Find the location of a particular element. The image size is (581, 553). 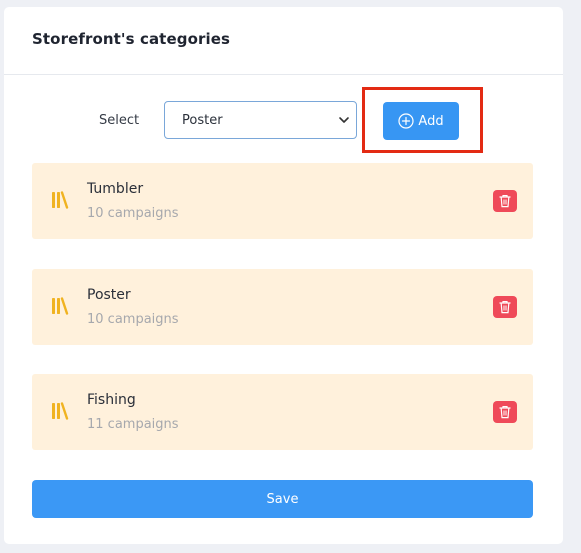

page-title: Storefront's categories is located at coordinates (131, 38).